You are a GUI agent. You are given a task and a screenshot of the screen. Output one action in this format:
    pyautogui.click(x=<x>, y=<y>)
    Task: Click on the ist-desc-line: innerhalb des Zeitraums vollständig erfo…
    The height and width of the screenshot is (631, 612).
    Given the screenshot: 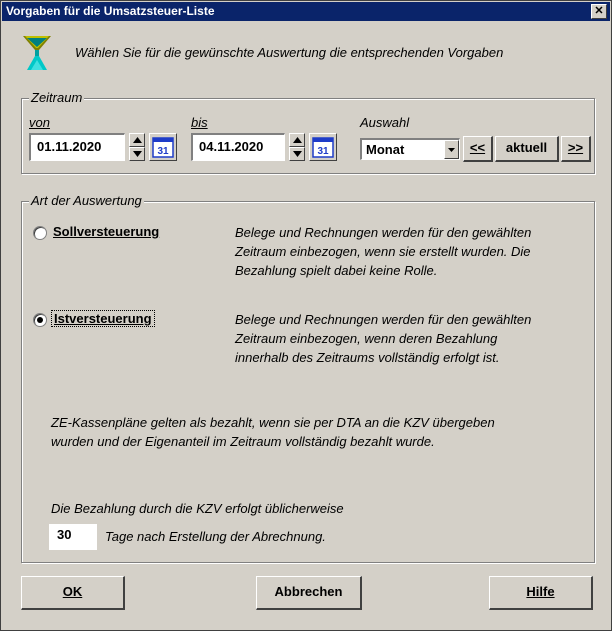 What is the action you would take?
    pyautogui.click(x=367, y=357)
    